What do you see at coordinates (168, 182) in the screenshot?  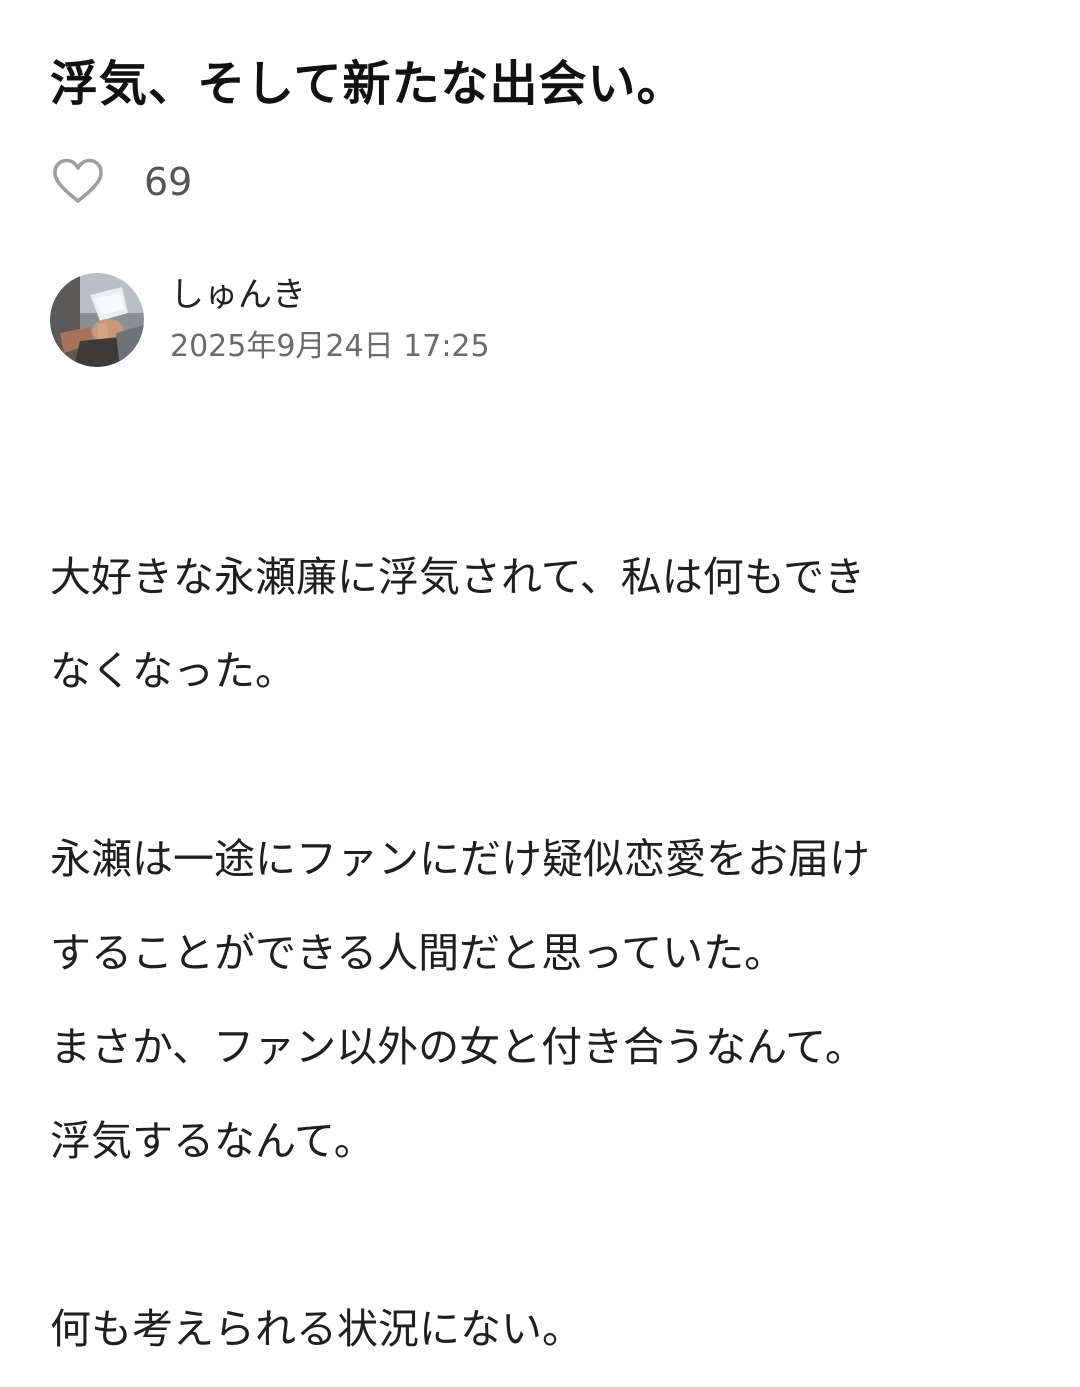 I see `like-count: 69` at bounding box center [168, 182].